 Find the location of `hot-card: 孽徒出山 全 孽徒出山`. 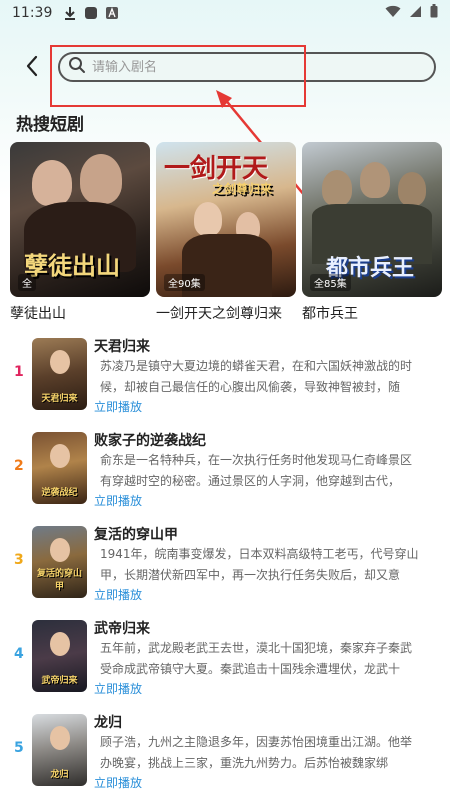

hot-card: 孽徒出山 全 孽徒出山 is located at coordinates (80, 232).